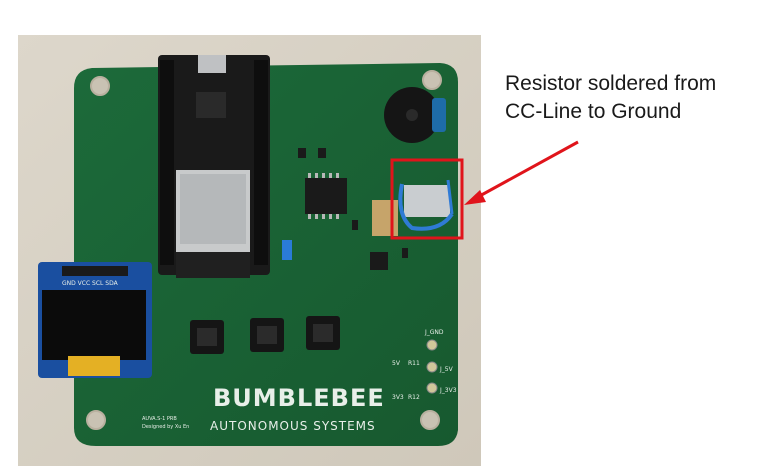 This screenshot has width=767, height=476. What do you see at coordinates (90, 283) in the screenshot?
I see `oled-pin-labels: GND VCC SCL SDA` at bounding box center [90, 283].